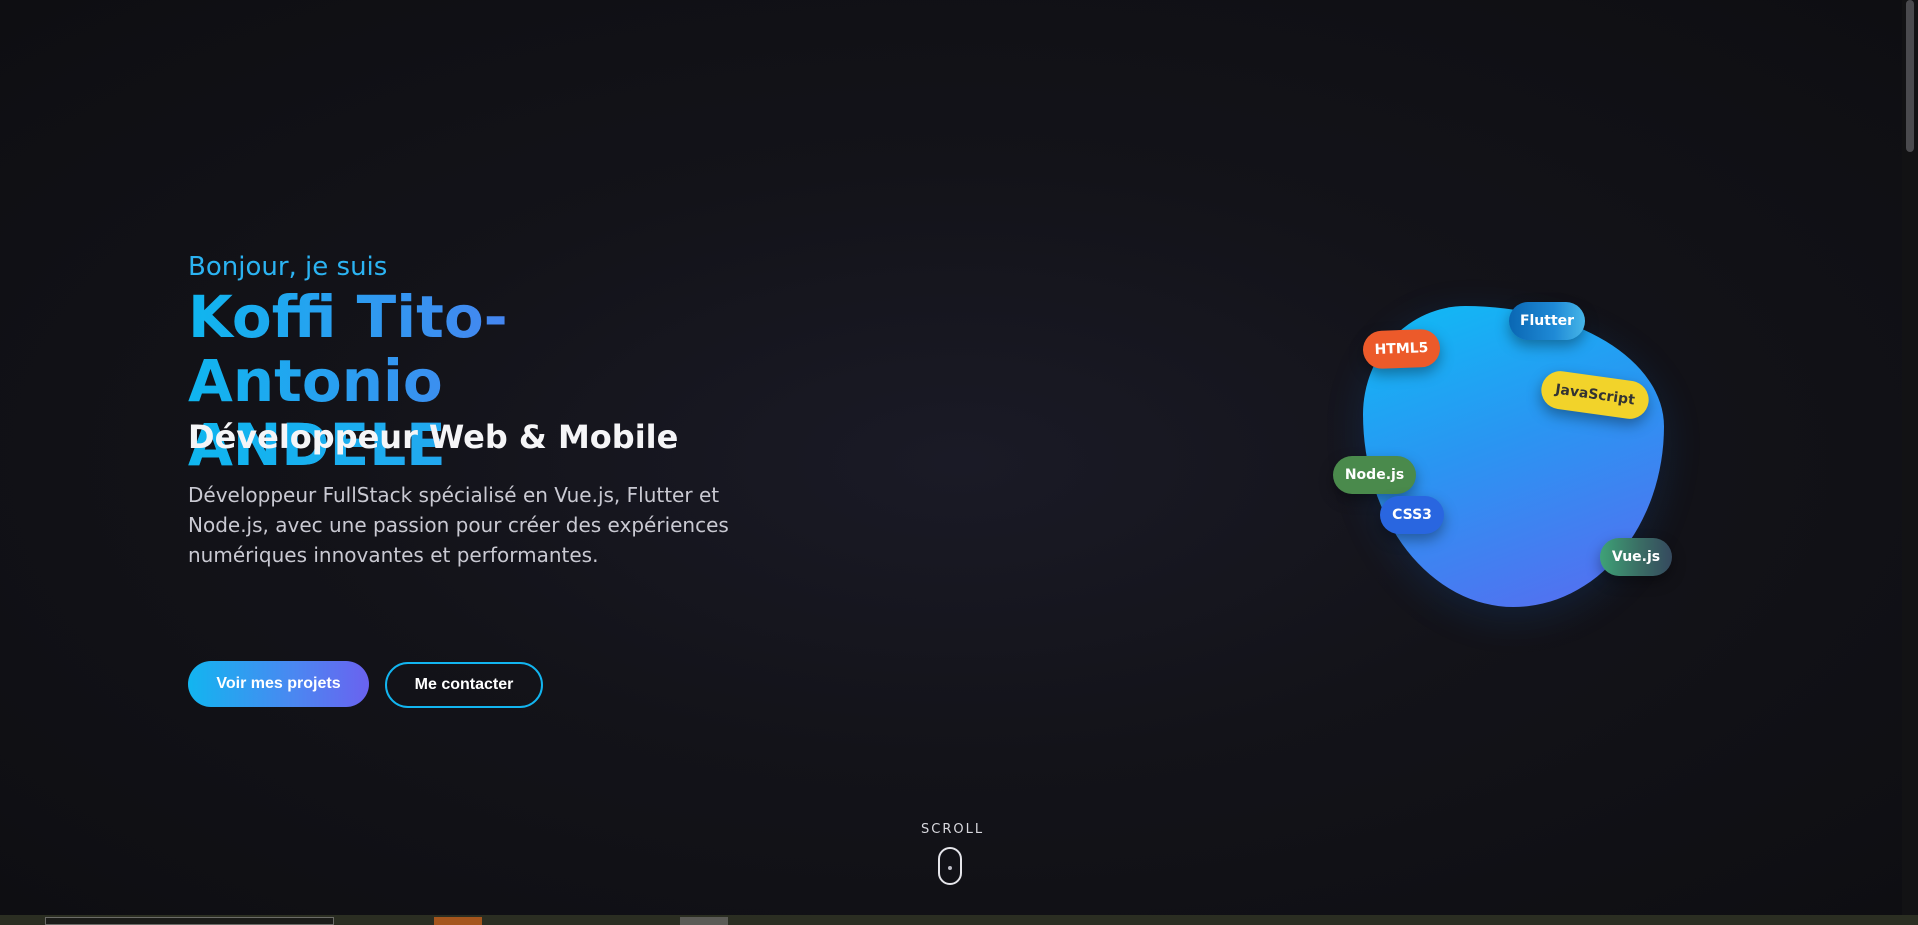 Image resolution: width=1918 pixels, height=925 pixels. What do you see at coordinates (1401, 349) in the screenshot?
I see `tech-tag-html: HTML5` at bounding box center [1401, 349].